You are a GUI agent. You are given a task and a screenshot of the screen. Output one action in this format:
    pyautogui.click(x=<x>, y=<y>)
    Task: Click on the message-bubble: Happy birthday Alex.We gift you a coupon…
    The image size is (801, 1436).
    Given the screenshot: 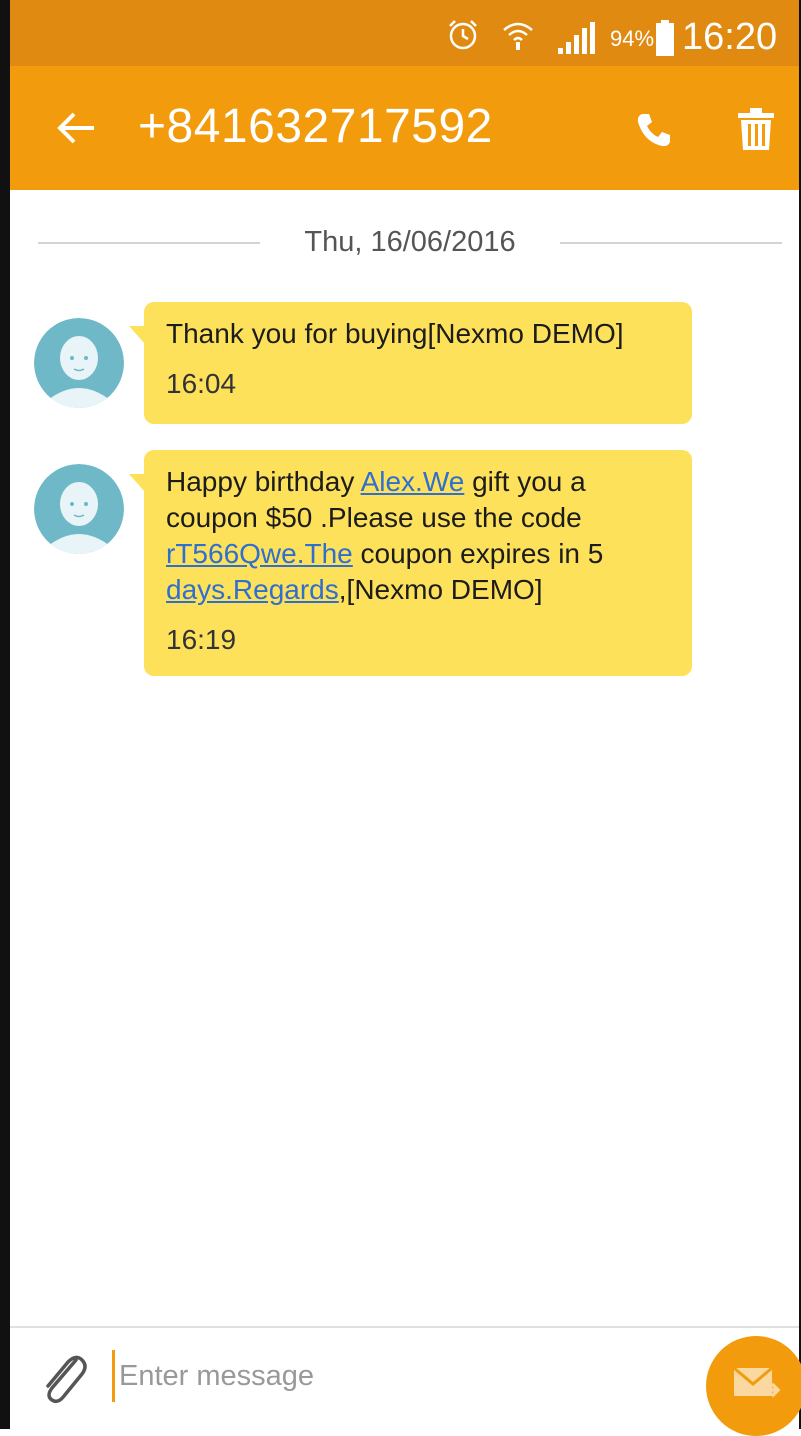 What is the action you would take?
    pyautogui.click(x=410, y=563)
    